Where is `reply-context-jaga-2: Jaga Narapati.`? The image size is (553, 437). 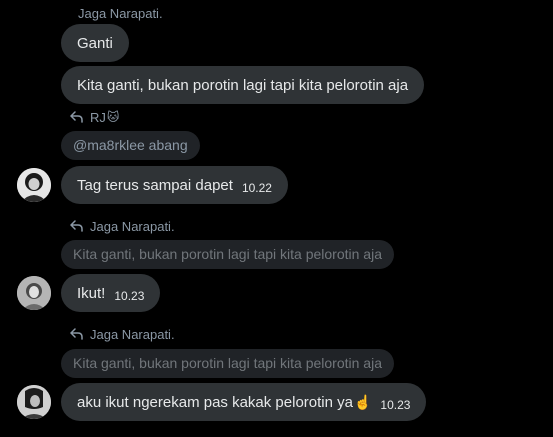
reply-context-jaga-2: Jaga Narapati. is located at coordinates (122, 226).